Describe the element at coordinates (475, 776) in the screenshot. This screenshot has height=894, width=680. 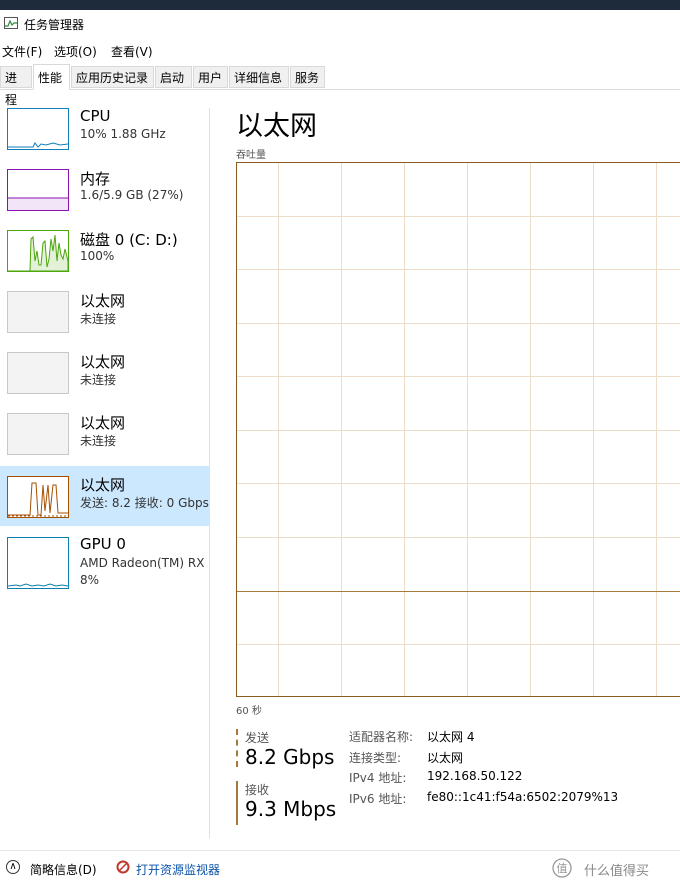
I see `ipv4-value: 192.168.50.122` at that location.